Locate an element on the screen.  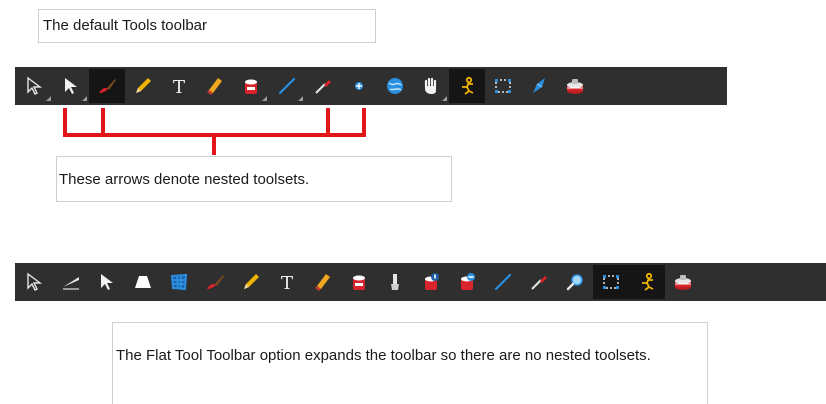
default-tool-brush is located at coordinates (107, 86).